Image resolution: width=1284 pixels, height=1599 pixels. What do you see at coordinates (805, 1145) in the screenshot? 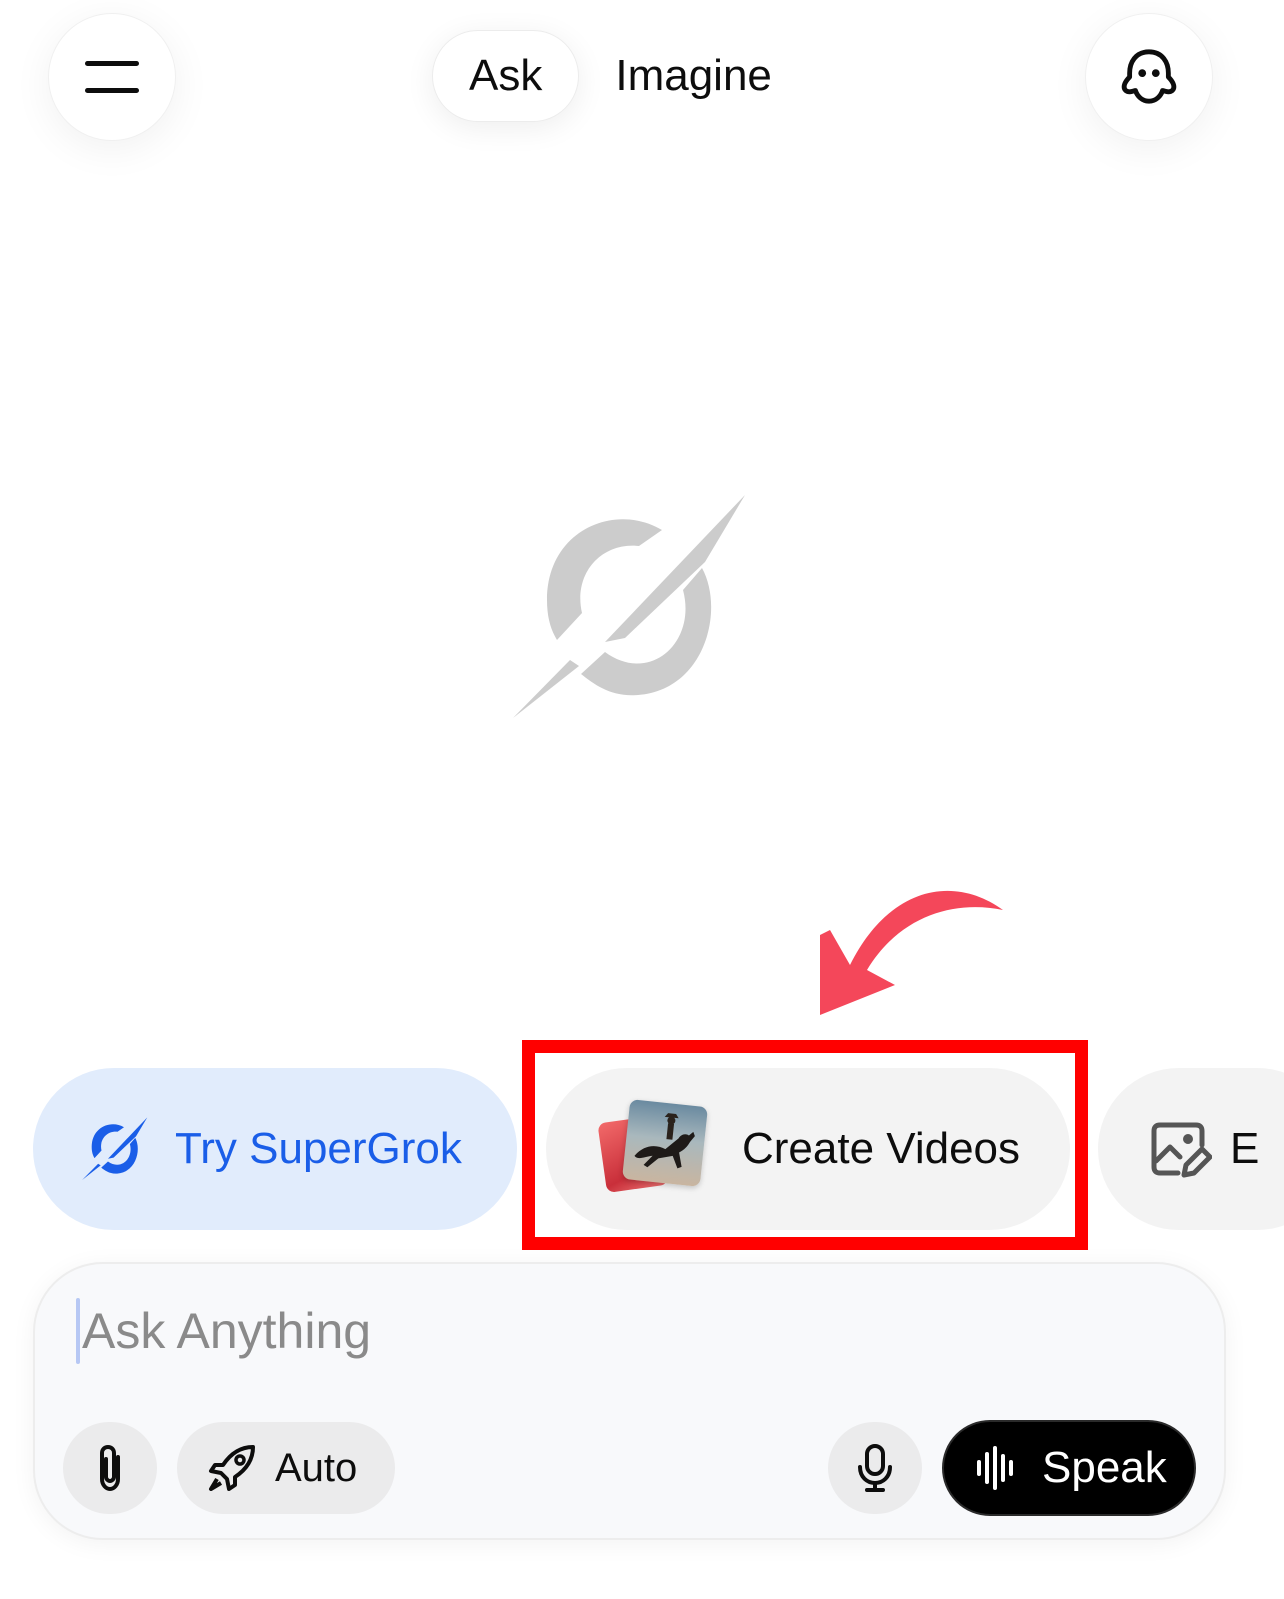
I see `annotation-highlight-box` at bounding box center [805, 1145].